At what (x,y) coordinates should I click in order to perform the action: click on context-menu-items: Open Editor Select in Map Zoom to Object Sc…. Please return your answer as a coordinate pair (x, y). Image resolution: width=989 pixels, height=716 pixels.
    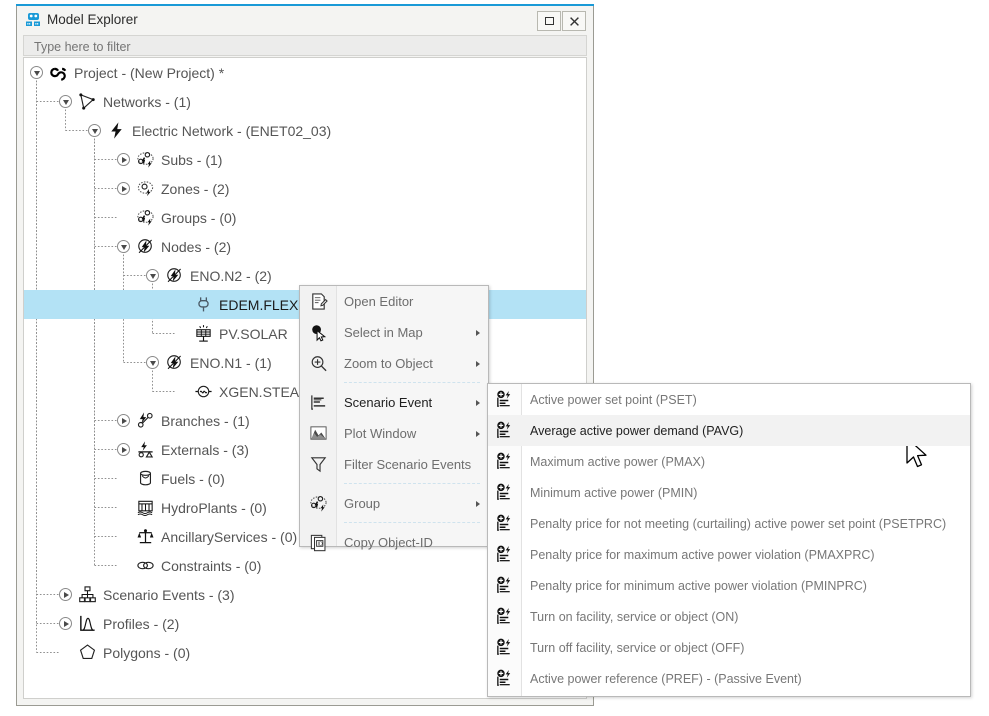
    Looking at the image, I should click on (394, 422).